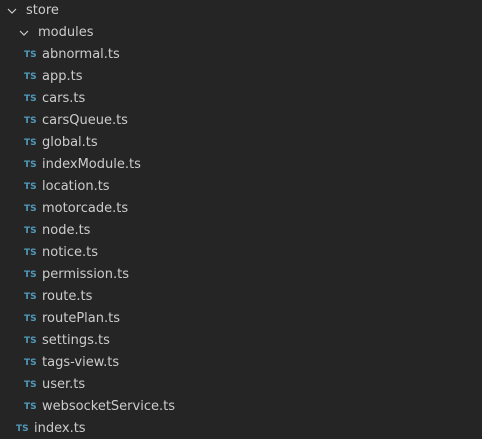  Describe the element at coordinates (67, 296) in the screenshot. I see `file-label: route.ts` at that location.